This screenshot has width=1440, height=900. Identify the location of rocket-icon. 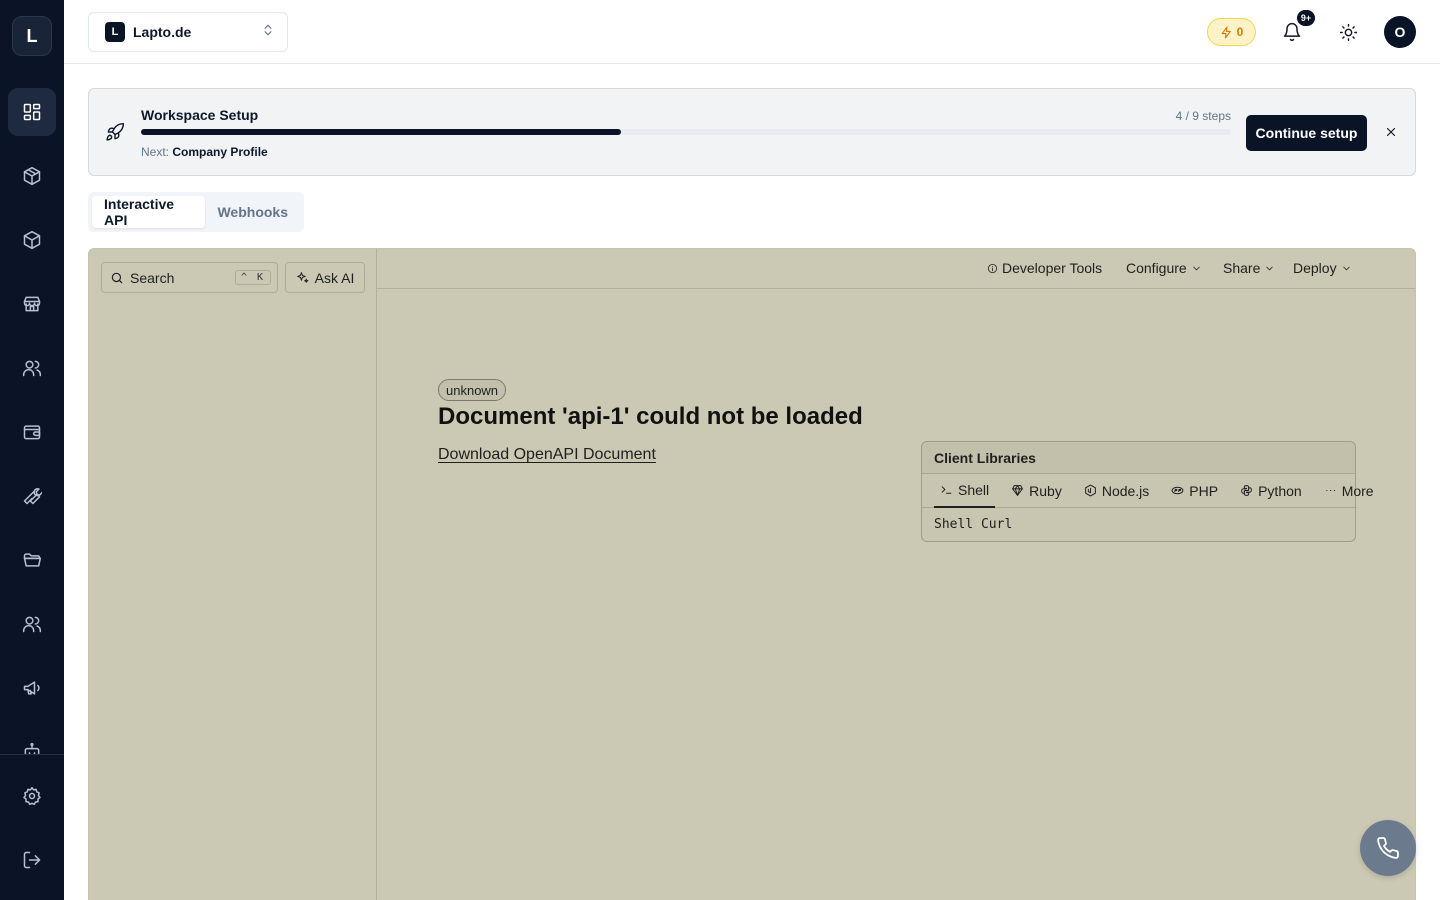
(115, 134).